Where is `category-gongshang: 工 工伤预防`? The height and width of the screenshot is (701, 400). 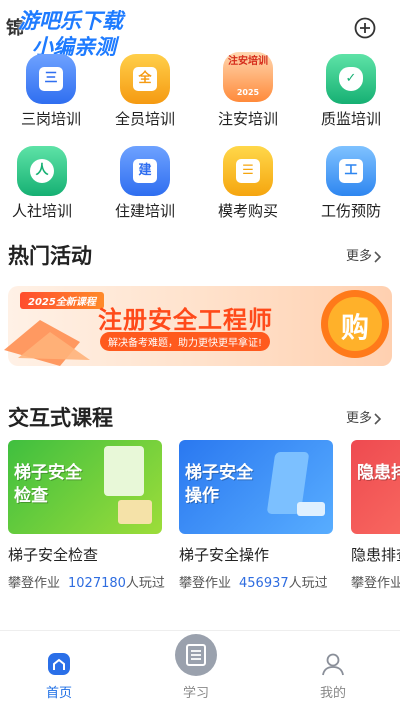 category-gongshang: 工 工伤预防 is located at coordinates (351, 187).